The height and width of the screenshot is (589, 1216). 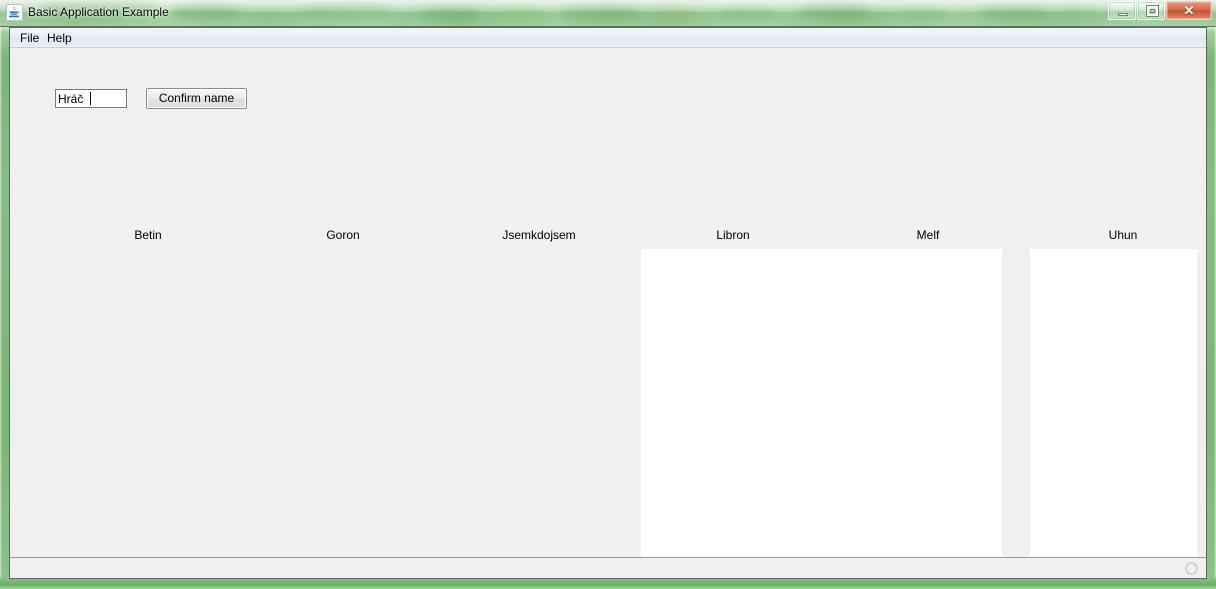 I want to click on title-bar: Basic Application Example ✕, so click(x=608, y=13).